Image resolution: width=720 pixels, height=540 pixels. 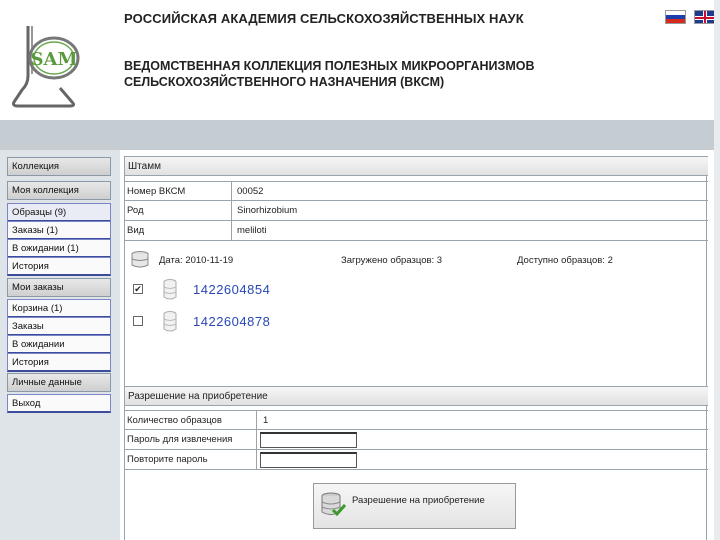 What do you see at coordinates (416, 420) in the screenshot?
I see `count-row: Количество образцов 1` at bounding box center [416, 420].